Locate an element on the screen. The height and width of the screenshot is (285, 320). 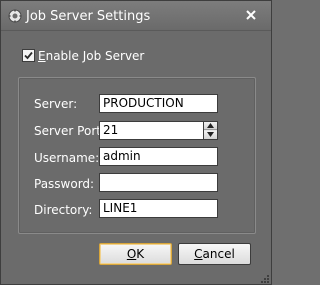
directory-field: LINE1 is located at coordinates (158, 208).